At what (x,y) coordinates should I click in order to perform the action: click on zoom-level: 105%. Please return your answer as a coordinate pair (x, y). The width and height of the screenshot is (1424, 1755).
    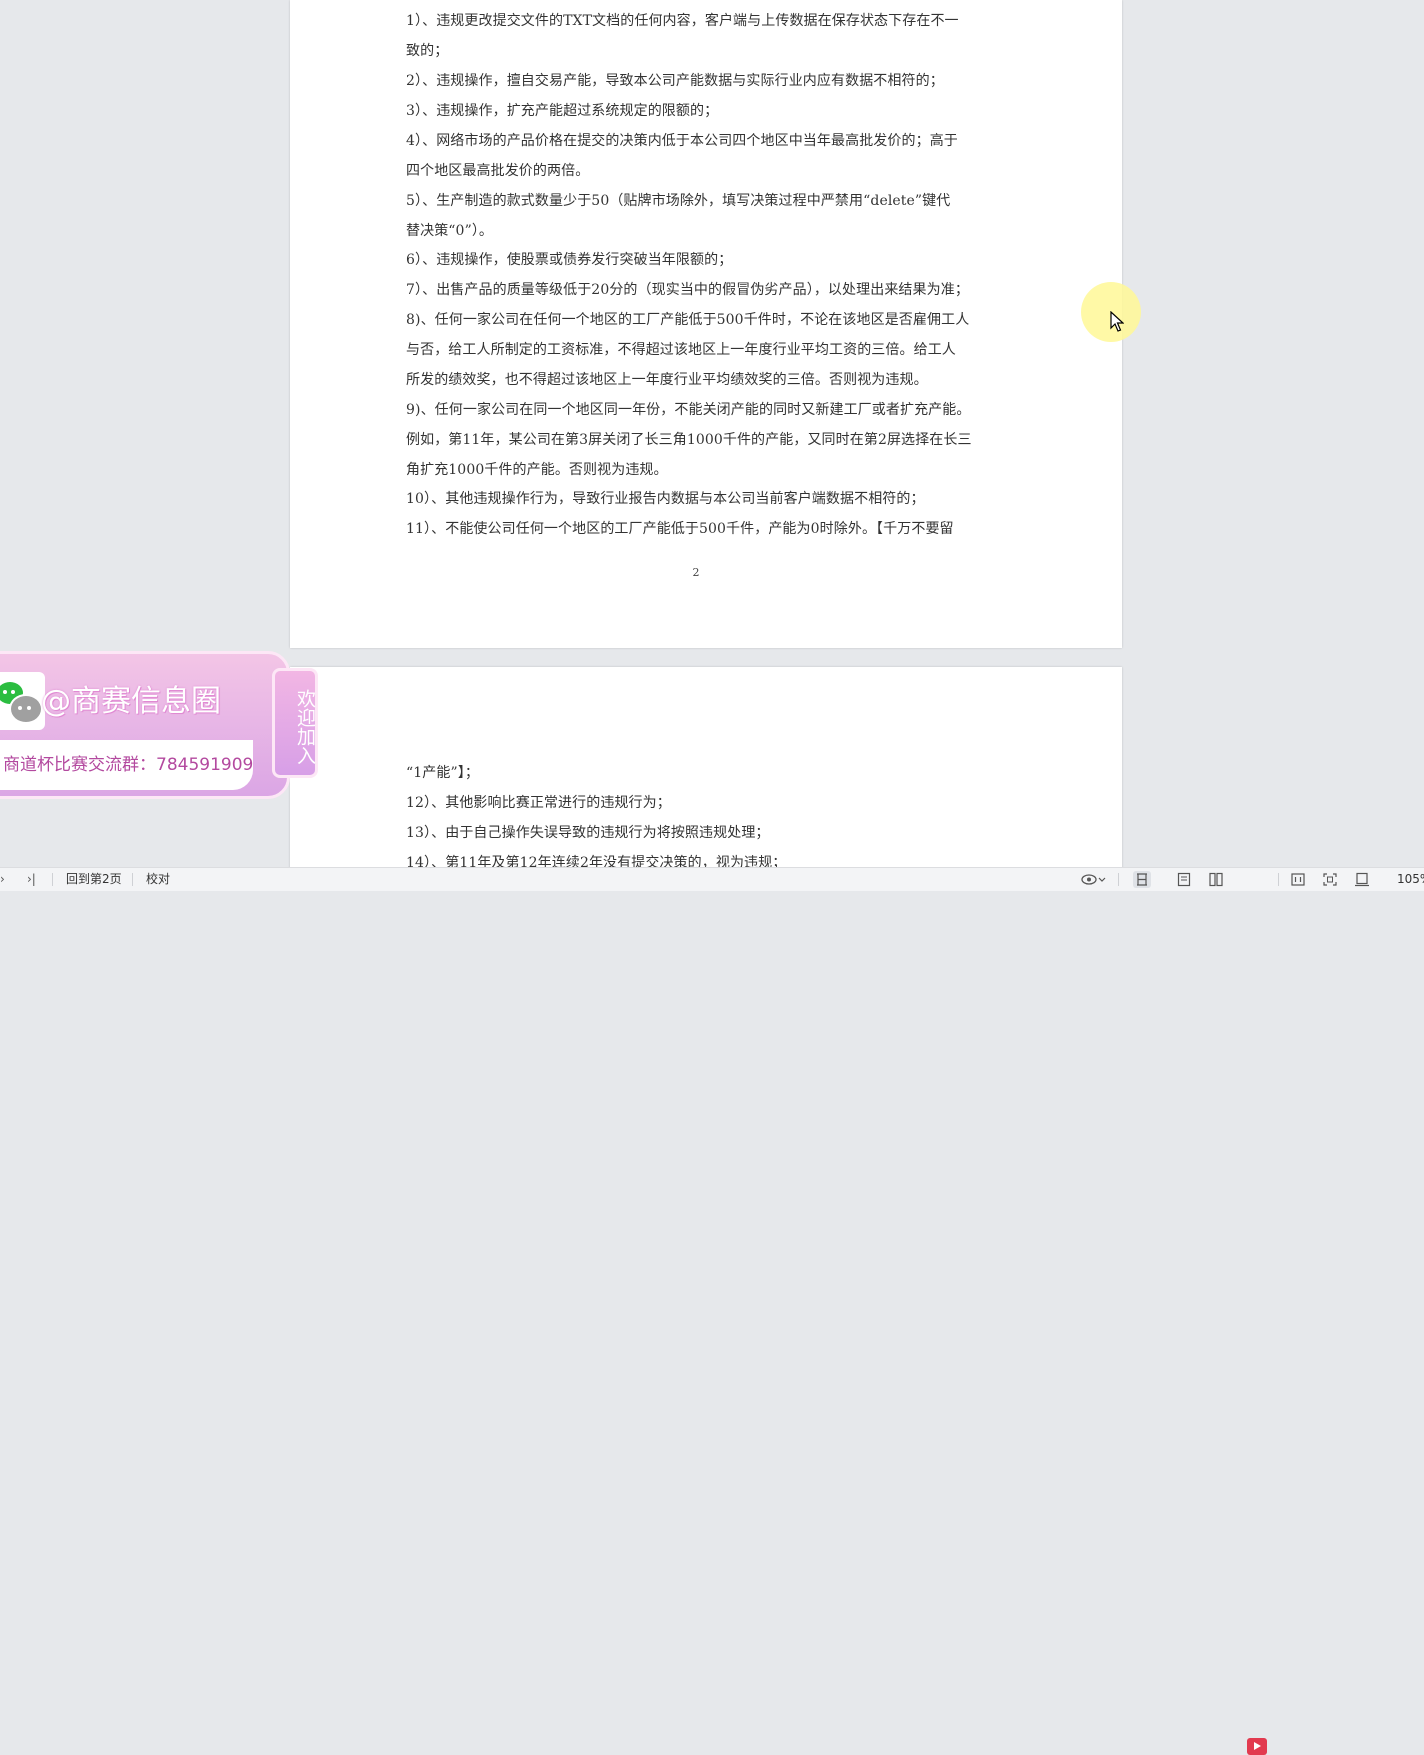
    Looking at the image, I should click on (1410, 879).